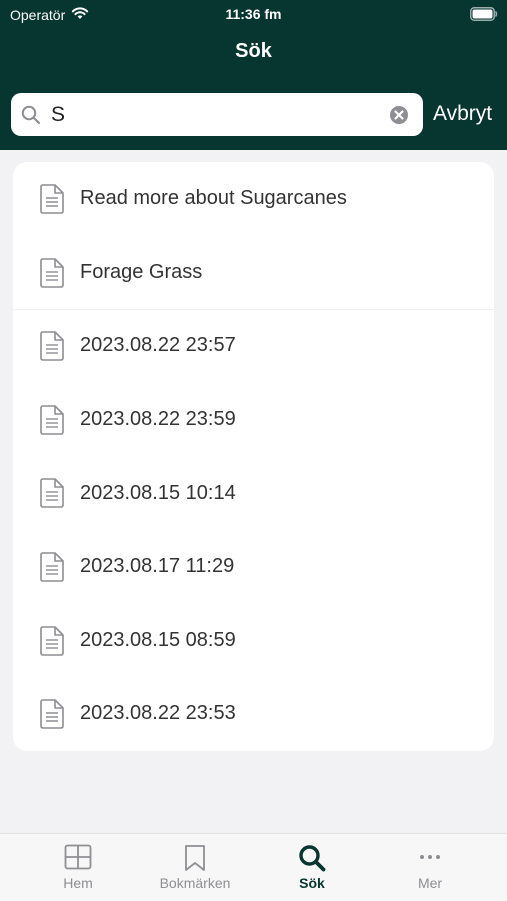  I want to click on status-bar: Operatör 11:36 fm, so click(253, 14).